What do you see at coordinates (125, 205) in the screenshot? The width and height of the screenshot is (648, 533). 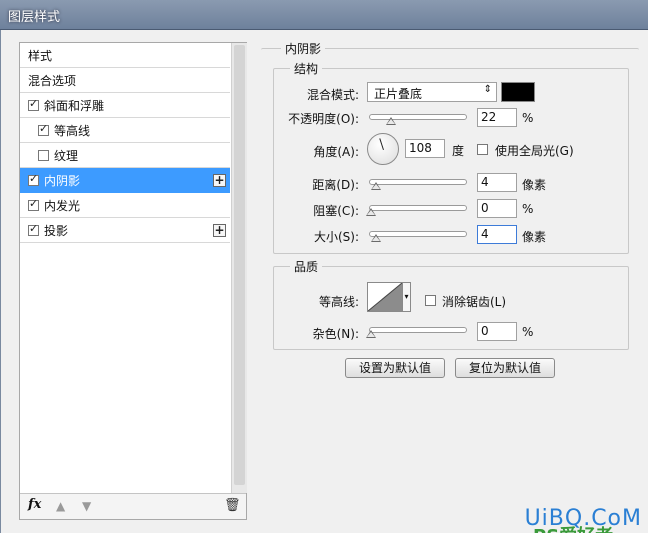 I see `style-item: 内发光` at bounding box center [125, 205].